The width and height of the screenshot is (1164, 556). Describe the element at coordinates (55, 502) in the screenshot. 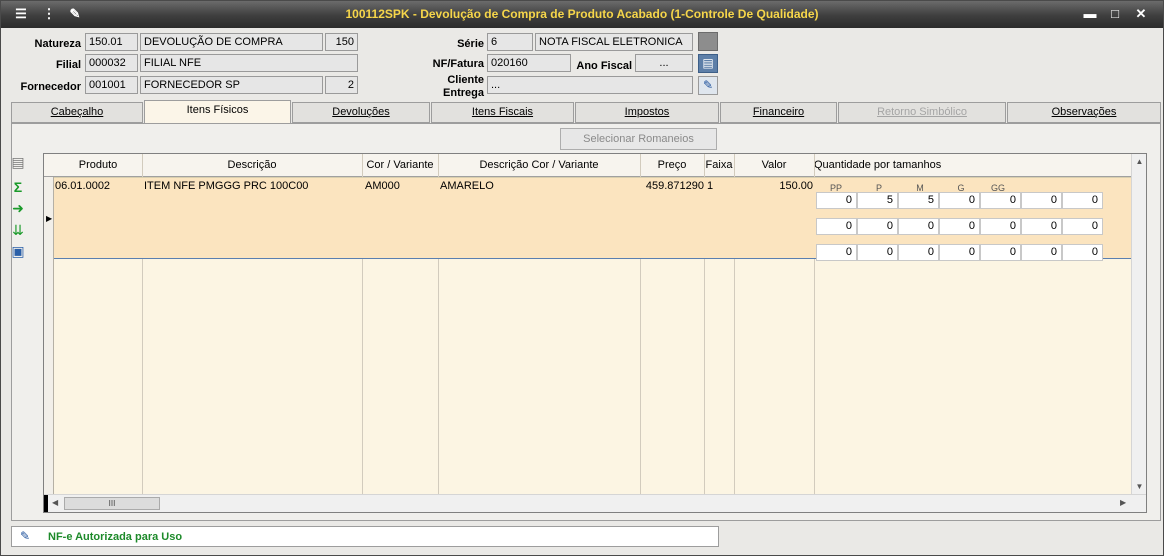

I see `scroll-left-icon: ◀` at that location.